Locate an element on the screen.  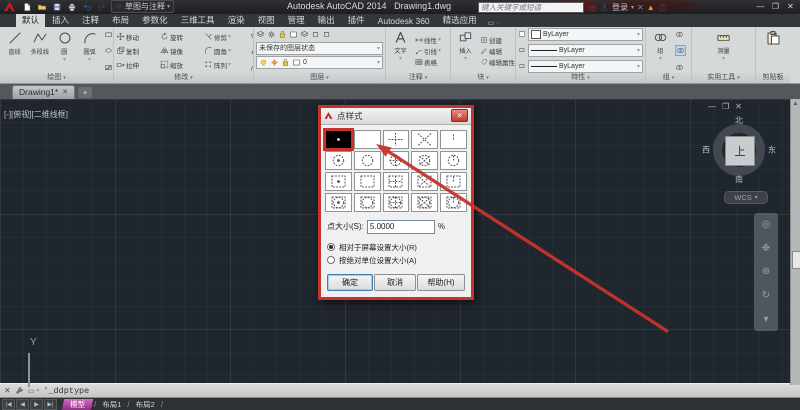
缩放-button: 缩放 is located at coordinates (182, 65).